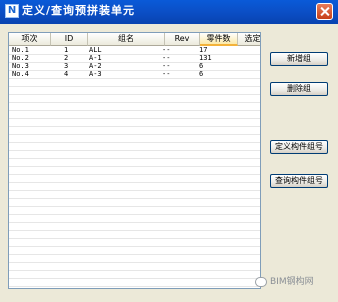 The width and height of the screenshot is (338, 302). I want to click on define-member-group-button: 定义构件组号, so click(299, 147).